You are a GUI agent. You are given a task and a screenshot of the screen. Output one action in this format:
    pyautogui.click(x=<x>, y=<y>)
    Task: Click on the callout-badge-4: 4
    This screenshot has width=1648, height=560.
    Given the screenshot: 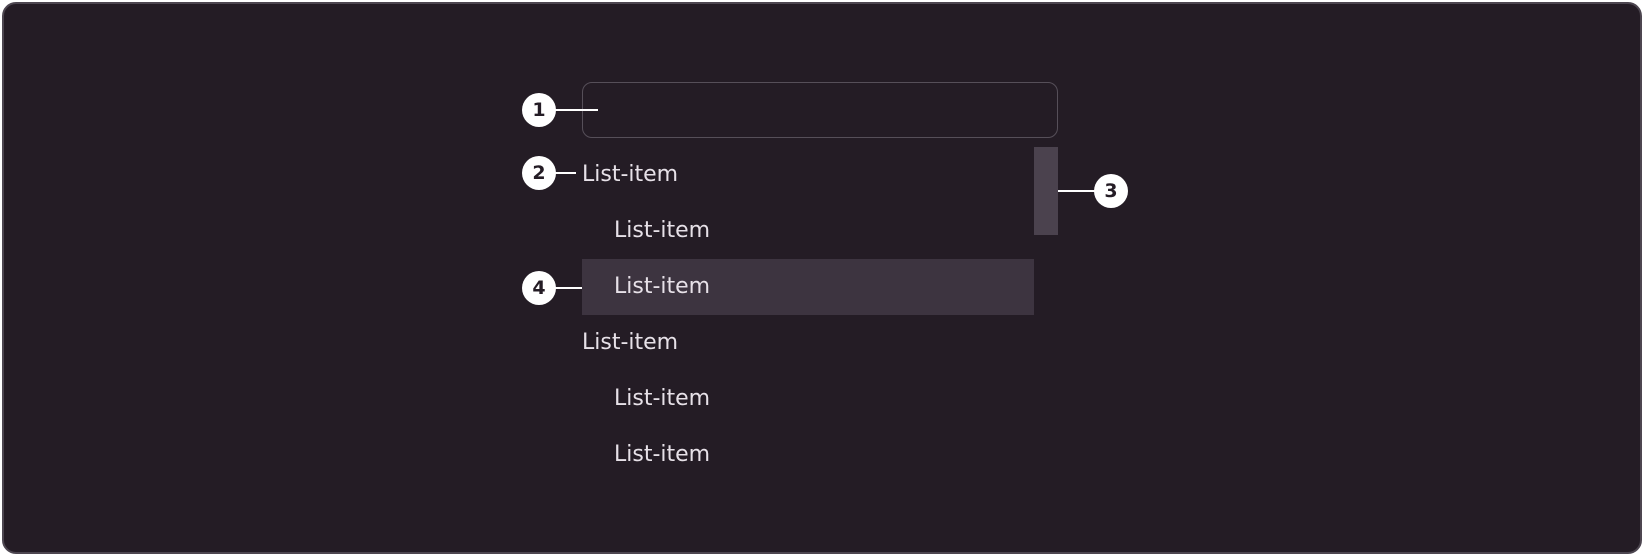 What is the action you would take?
    pyautogui.click(x=539, y=288)
    